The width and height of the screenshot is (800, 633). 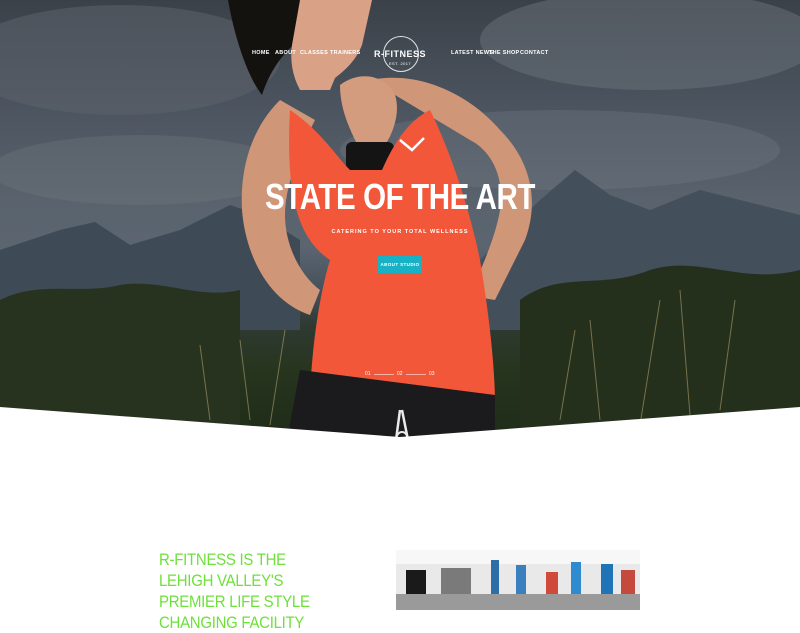 I want to click on gym-class-photo, so click(x=518, y=580).